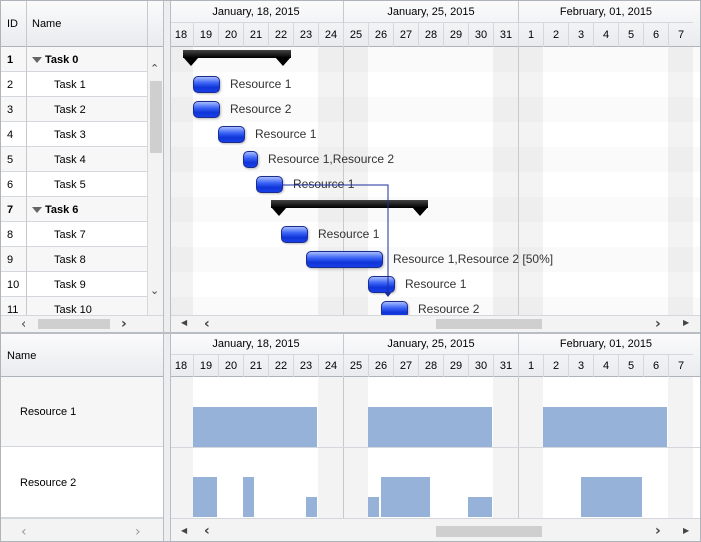 The width and height of the screenshot is (701, 542). I want to click on task-id: 6, so click(14, 184).